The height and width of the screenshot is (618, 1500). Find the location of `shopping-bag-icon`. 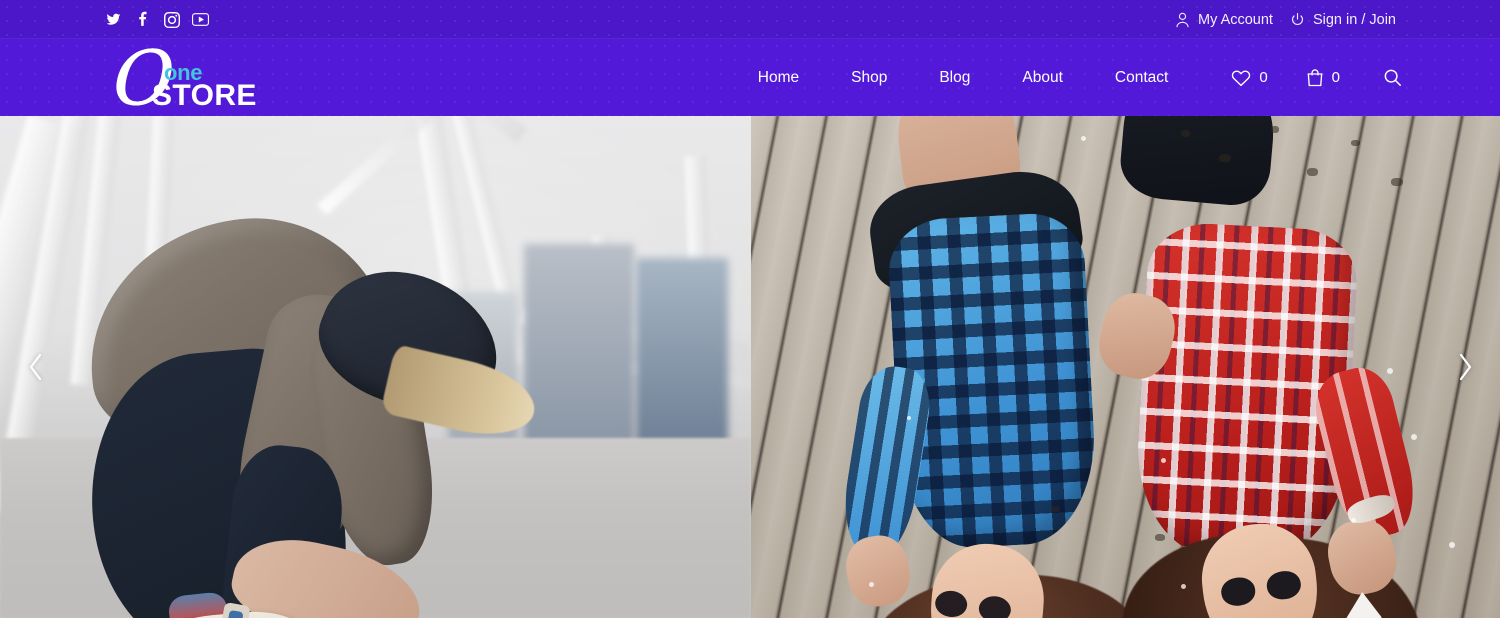

shopping-bag-icon is located at coordinates (1315, 77).